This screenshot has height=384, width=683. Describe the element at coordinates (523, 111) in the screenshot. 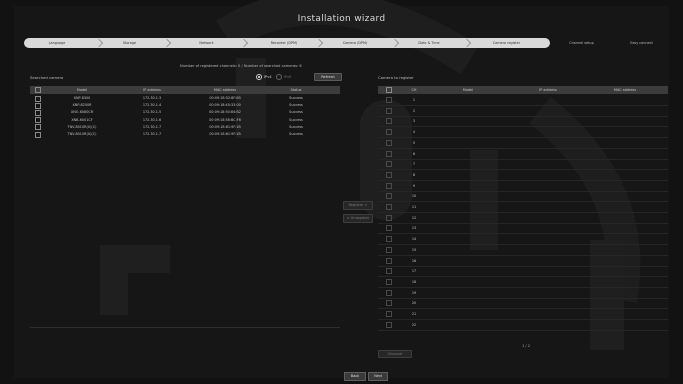

I see `channel-row: 2` at that location.